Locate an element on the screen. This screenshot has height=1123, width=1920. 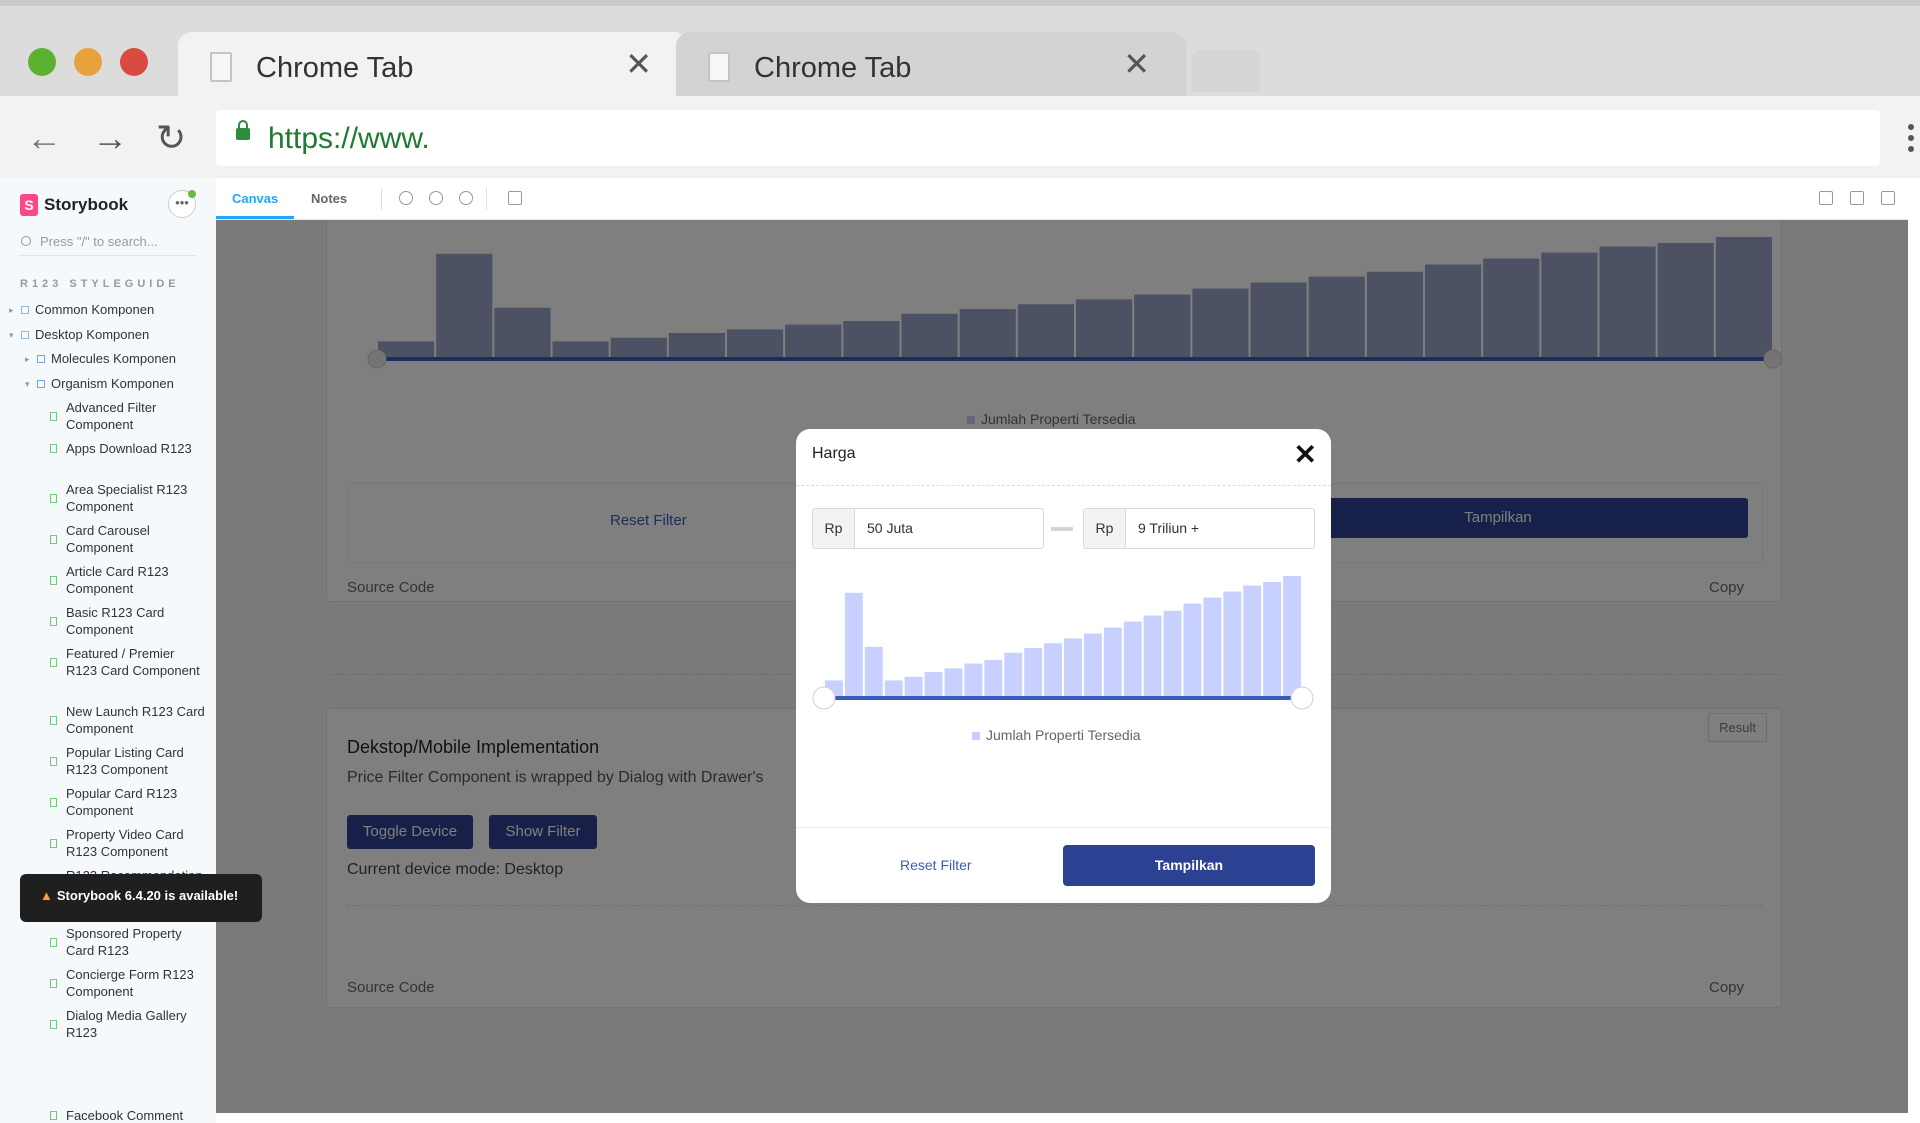
tab-canvas: Canvas is located at coordinates (255, 198).